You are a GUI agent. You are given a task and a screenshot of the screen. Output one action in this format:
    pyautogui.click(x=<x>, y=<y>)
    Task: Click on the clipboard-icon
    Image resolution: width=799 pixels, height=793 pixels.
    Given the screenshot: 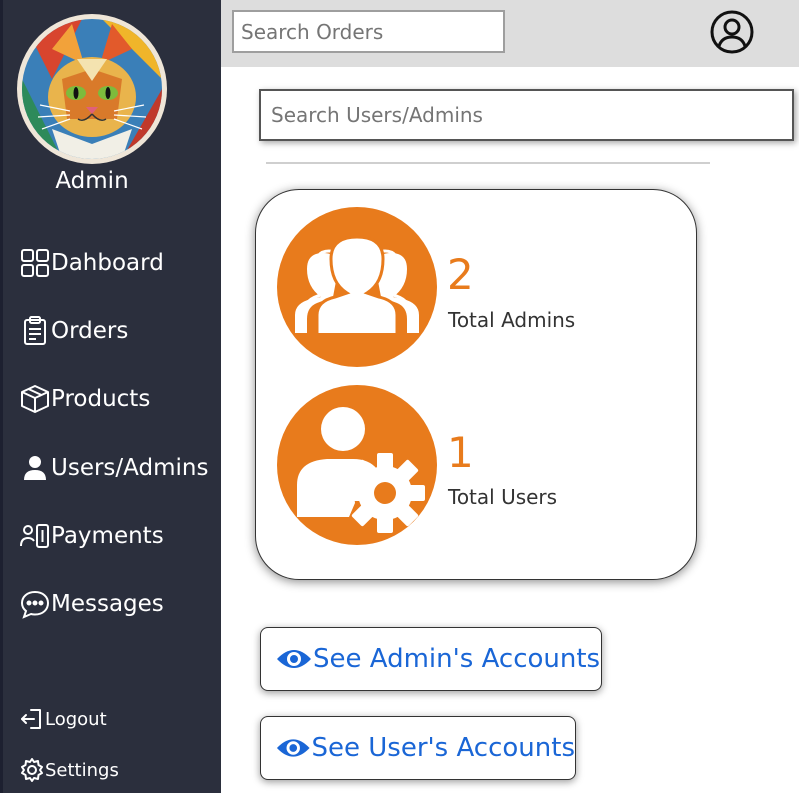 What is the action you would take?
    pyautogui.click(x=35, y=330)
    